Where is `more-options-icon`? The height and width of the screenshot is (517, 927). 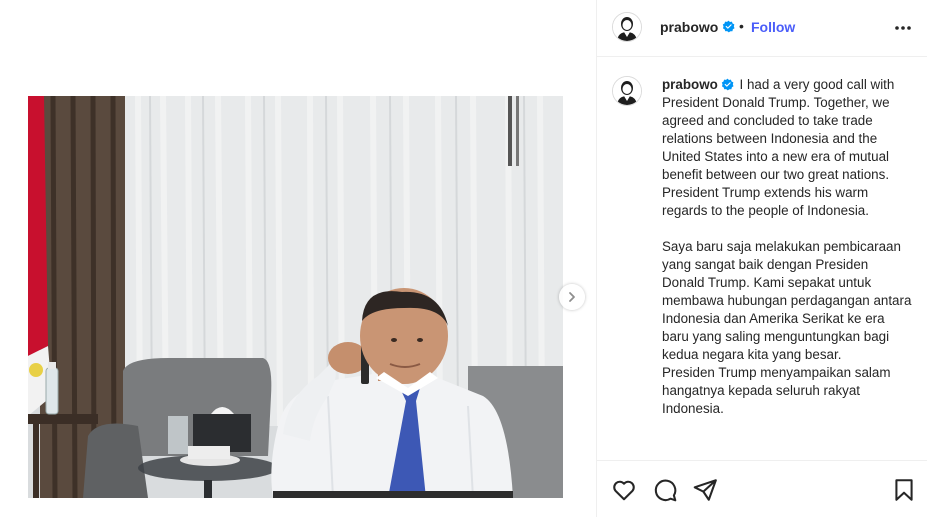 more-options-icon is located at coordinates (903, 28).